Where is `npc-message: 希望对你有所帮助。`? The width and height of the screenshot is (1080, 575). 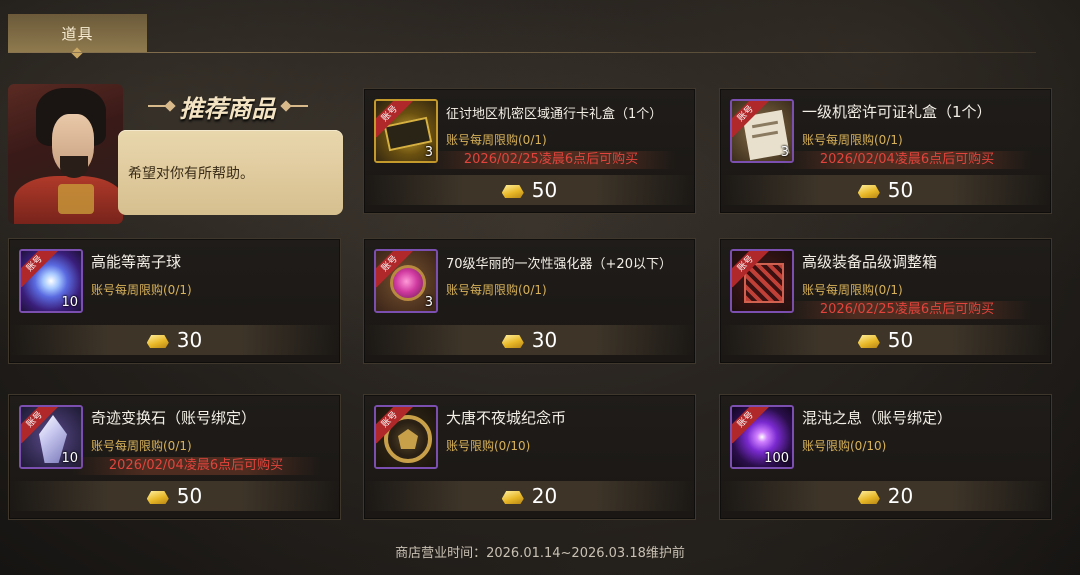
npc-message: 希望对你有所帮助。 is located at coordinates (191, 173).